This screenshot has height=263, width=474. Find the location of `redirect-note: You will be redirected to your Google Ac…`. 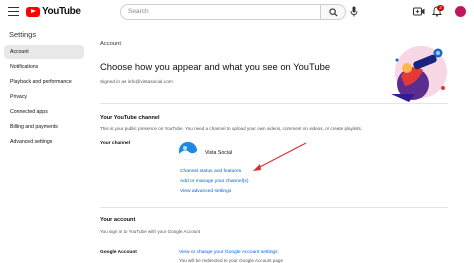

redirect-note: You will be redirected to your Google Ac… is located at coordinates (231, 260).